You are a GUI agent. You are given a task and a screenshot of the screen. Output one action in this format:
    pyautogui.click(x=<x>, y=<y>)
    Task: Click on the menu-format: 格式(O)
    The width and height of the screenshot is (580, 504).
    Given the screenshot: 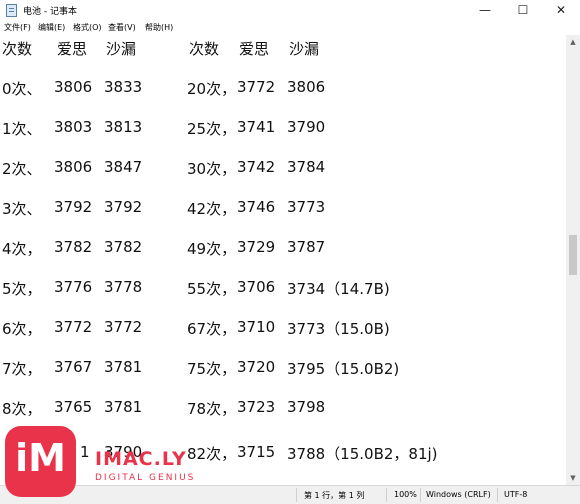 What is the action you would take?
    pyautogui.click(x=87, y=27)
    